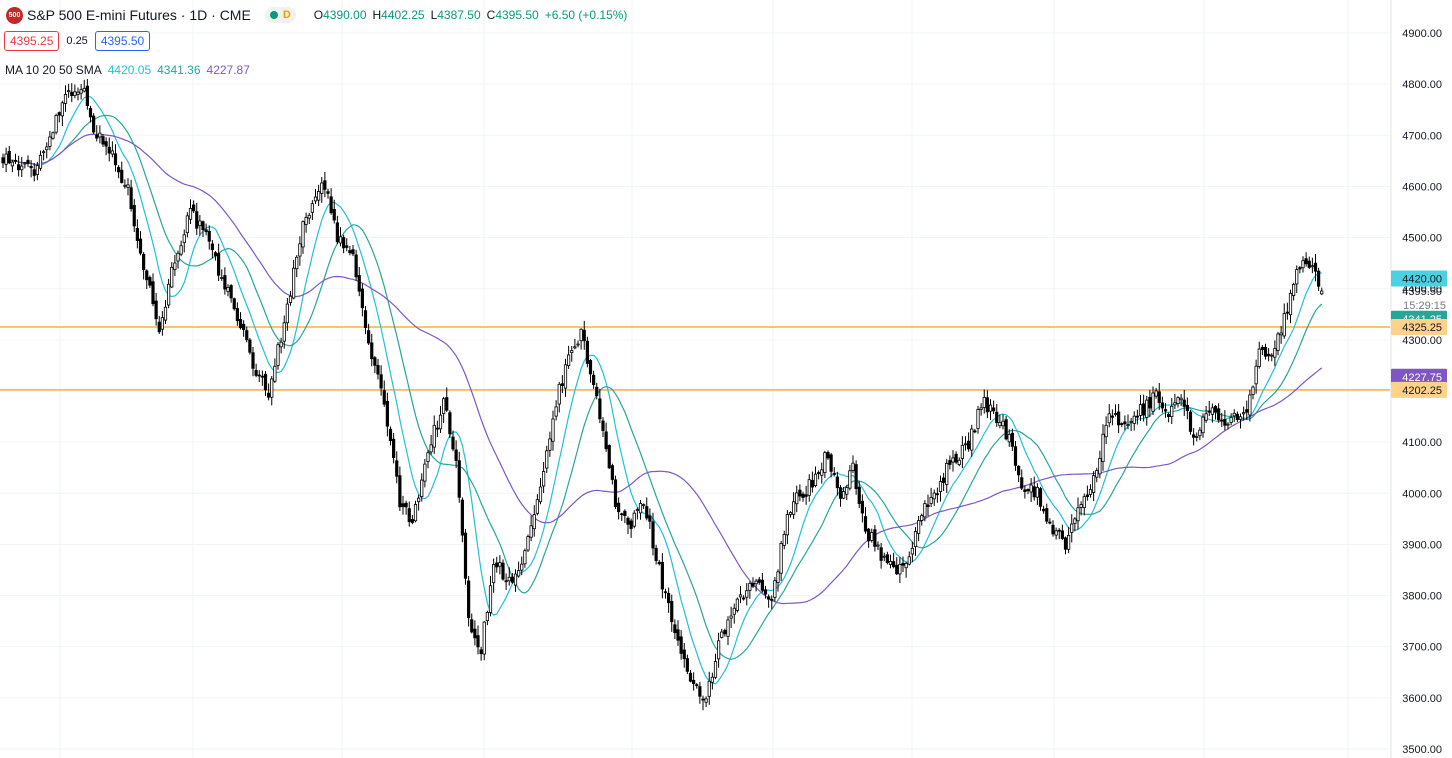  I want to click on sell-button: 4395.25, so click(32, 41).